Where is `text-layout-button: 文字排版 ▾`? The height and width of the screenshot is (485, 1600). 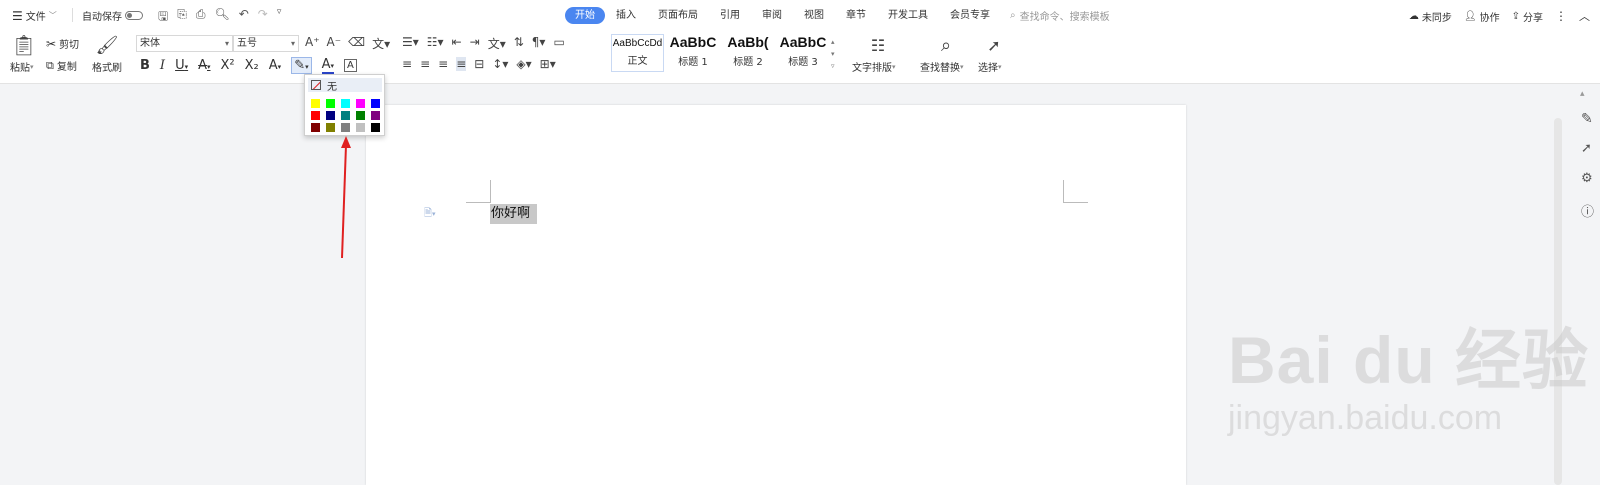
text-layout-button: 文字排版 ▾ is located at coordinates (874, 67).